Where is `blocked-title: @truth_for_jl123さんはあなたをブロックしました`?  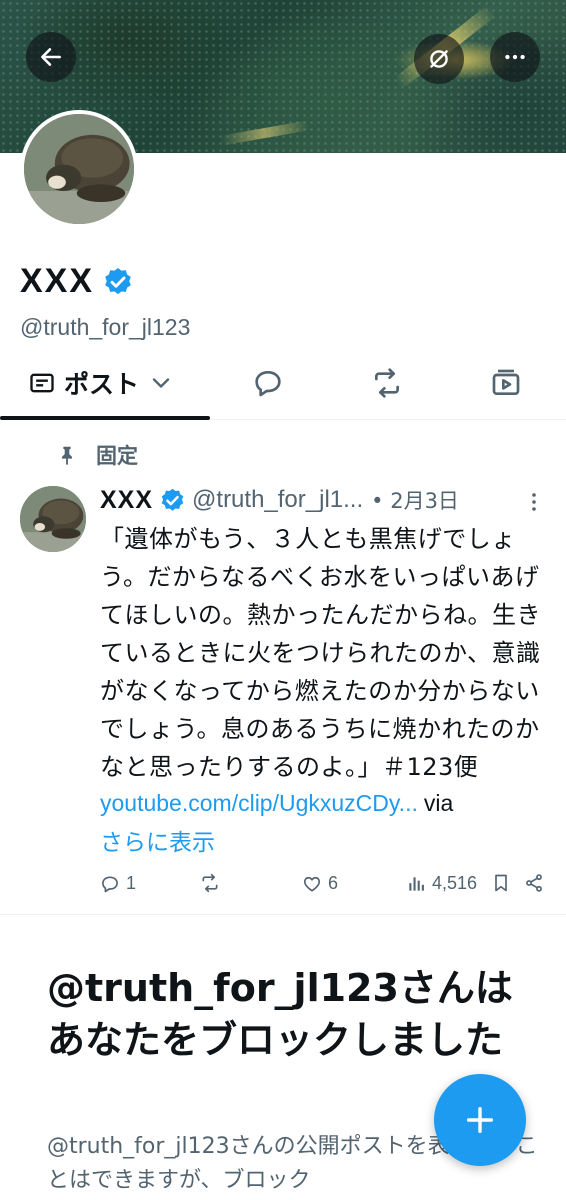 blocked-title: @truth_for_jl123さんはあなたをブロックしました is located at coordinates (280, 1014).